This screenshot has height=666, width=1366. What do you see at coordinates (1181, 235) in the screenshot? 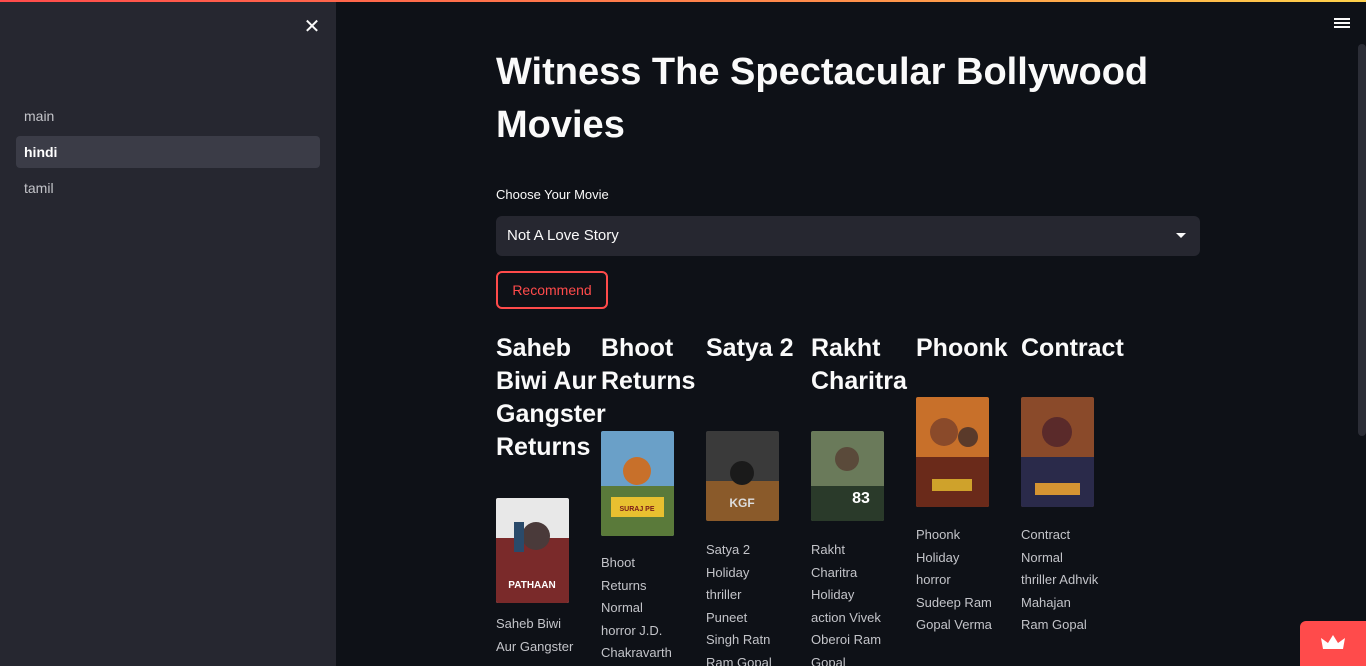
I see `chevron-down-icon` at bounding box center [1181, 235].